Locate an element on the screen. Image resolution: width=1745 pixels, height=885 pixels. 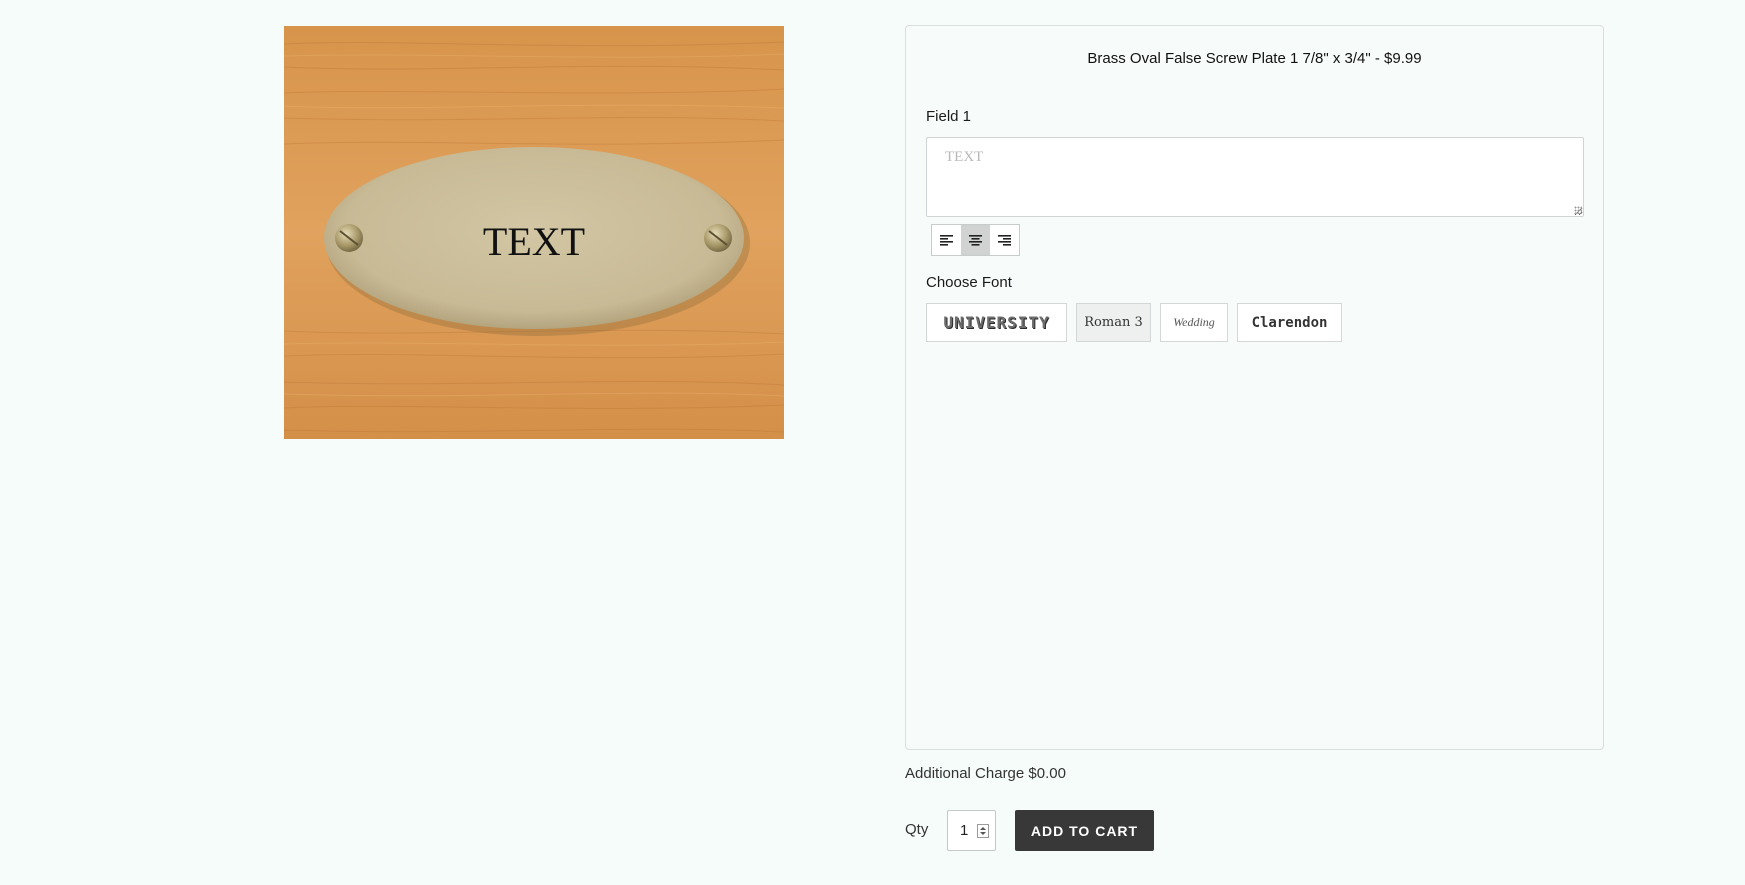
additional-charge: Additional Charge $0.00 is located at coordinates (985, 773).